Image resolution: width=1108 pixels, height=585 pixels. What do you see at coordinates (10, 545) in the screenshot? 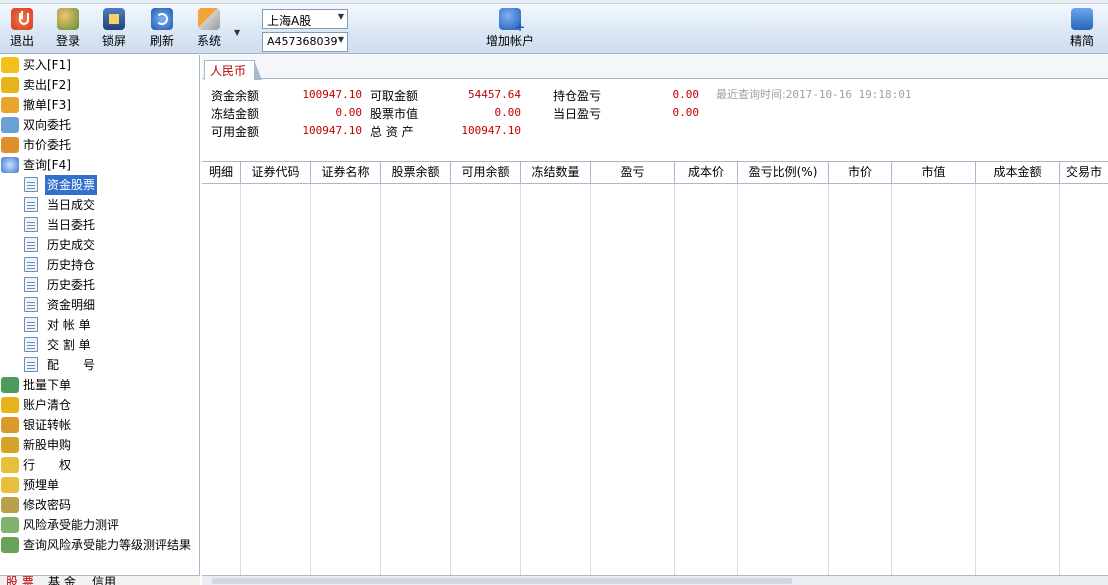
I see `risk-result-icon` at bounding box center [10, 545].